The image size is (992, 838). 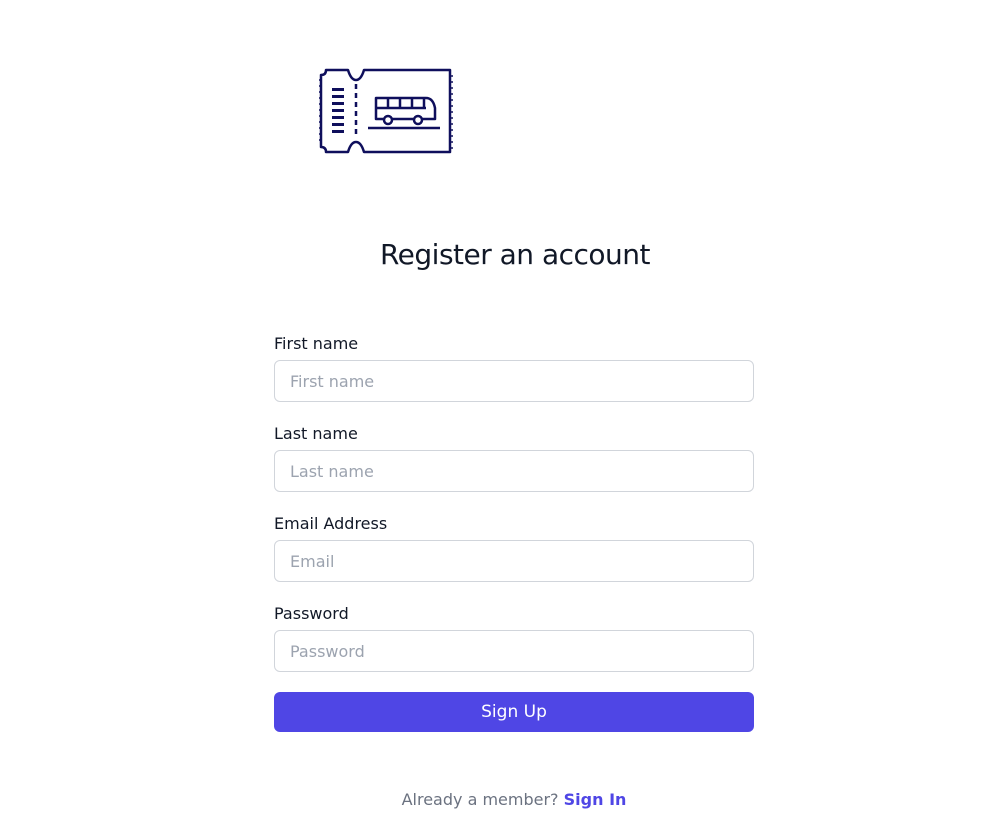 I want to click on first-name-label: First name, so click(x=316, y=343).